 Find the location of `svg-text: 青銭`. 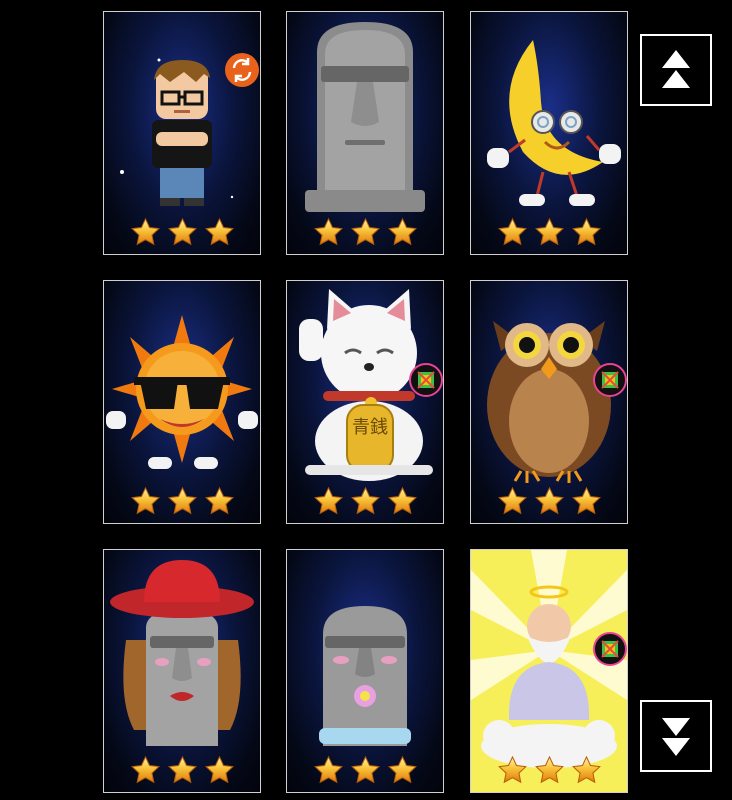

svg-text: 青銭 is located at coordinates (370, 427).